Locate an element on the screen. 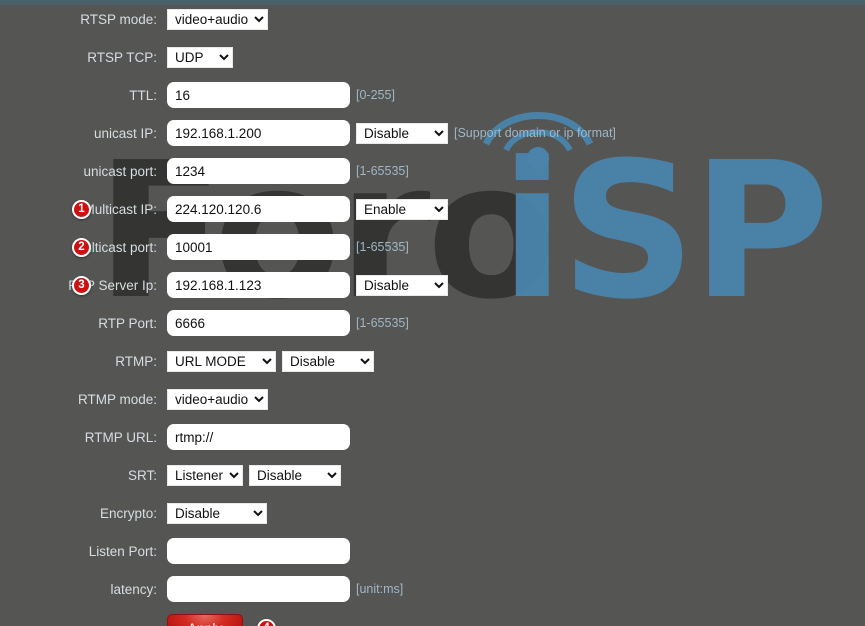  form-row: unicast port: [1-65535] is located at coordinates (432, 171).